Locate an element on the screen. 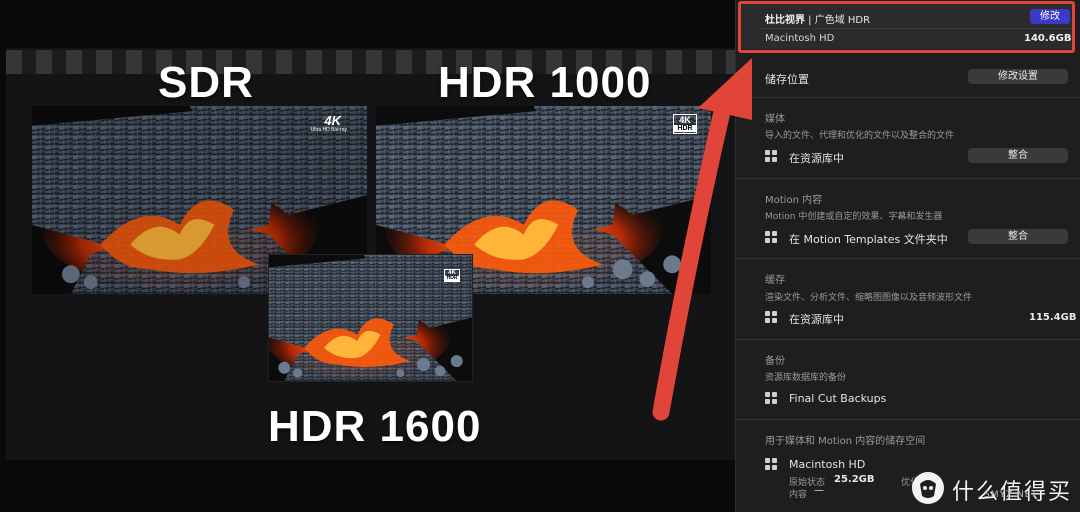 This screenshot has width=1080, height=512. media-title: 媒体 is located at coordinates (775, 119).